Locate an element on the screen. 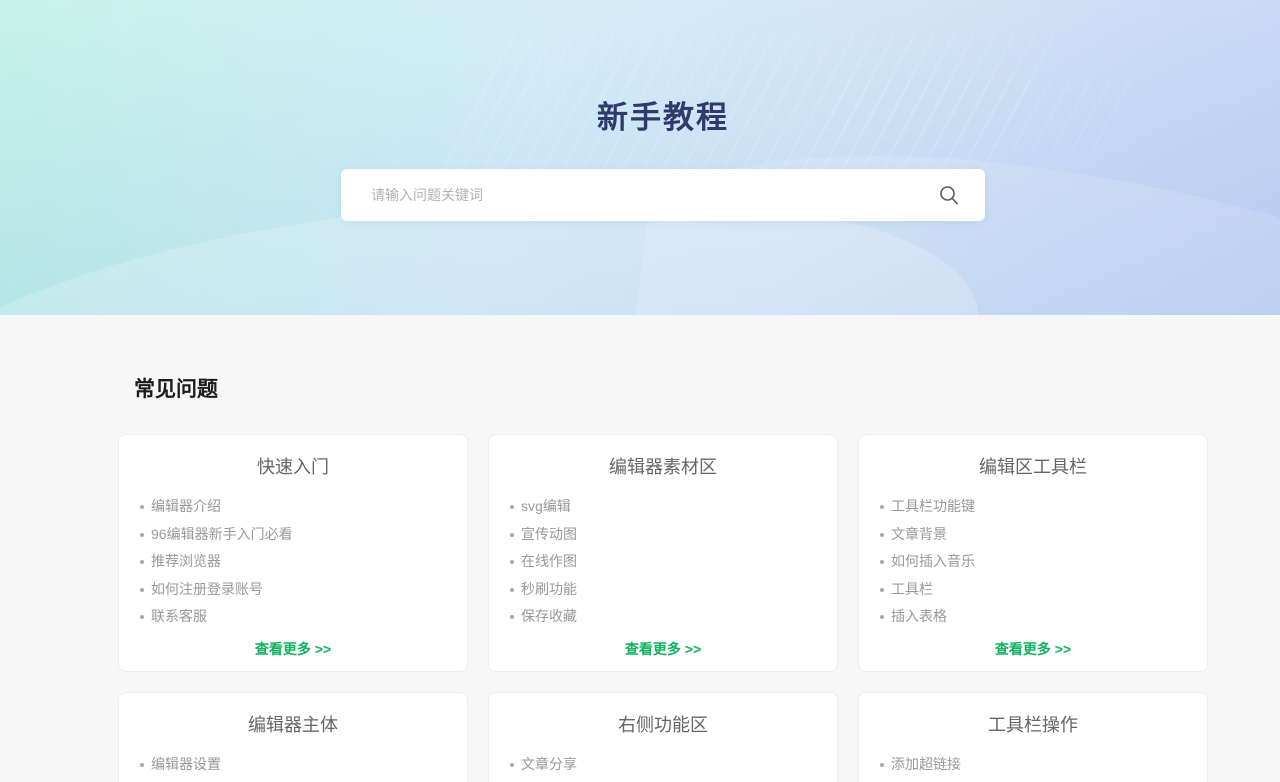 This screenshot has height=782, width=1280. card-item: 保存收藏 is located at coordinates (663, 617).